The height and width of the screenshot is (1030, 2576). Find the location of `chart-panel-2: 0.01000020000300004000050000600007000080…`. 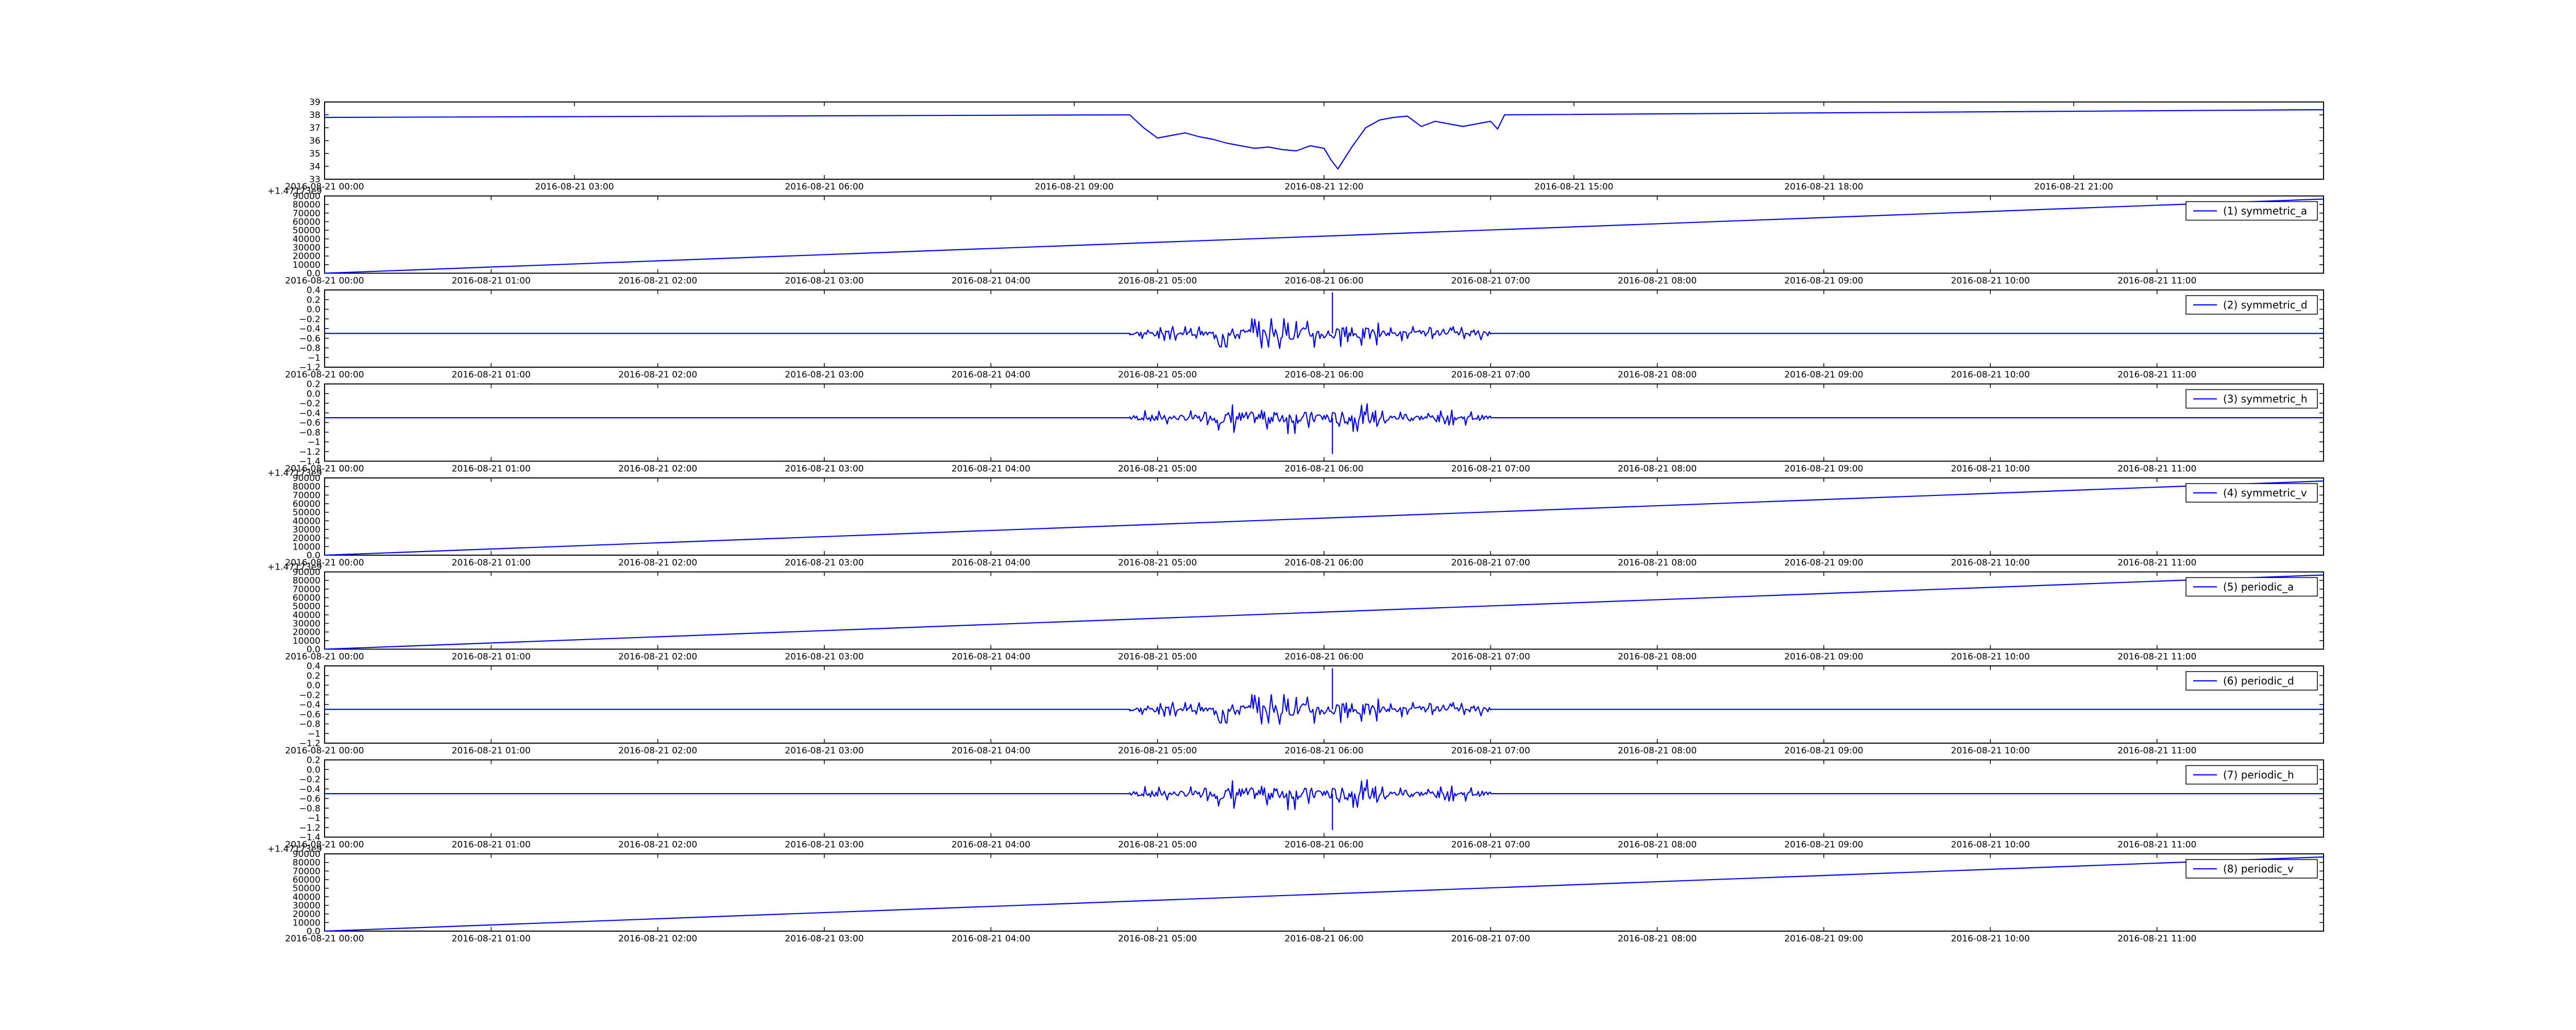

chart-panel-2: 0.01000020000300004000050000600007000080… is located at coordinates (1295, 236).